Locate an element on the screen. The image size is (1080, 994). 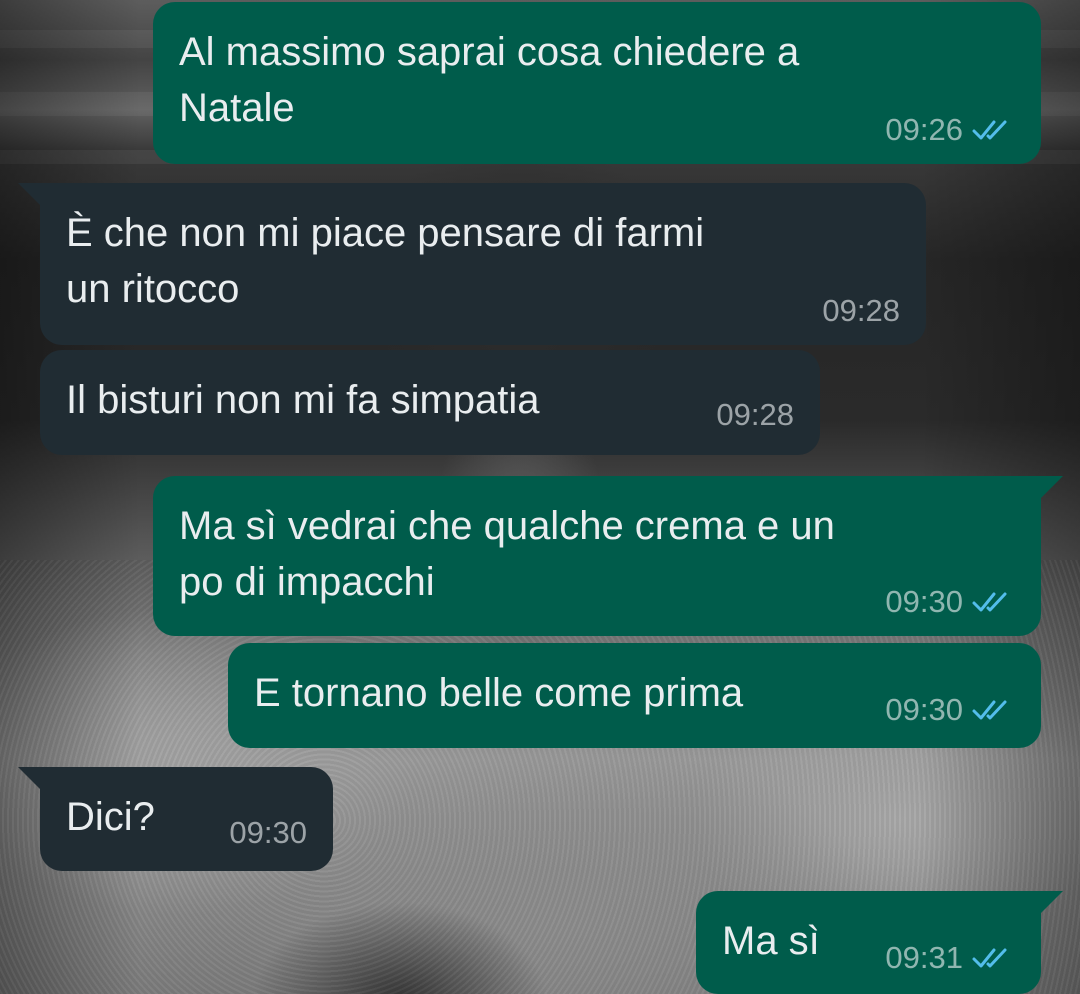
message-bubble-outgoing: Ma sì 09:31 is located at coordinates (879, 942).